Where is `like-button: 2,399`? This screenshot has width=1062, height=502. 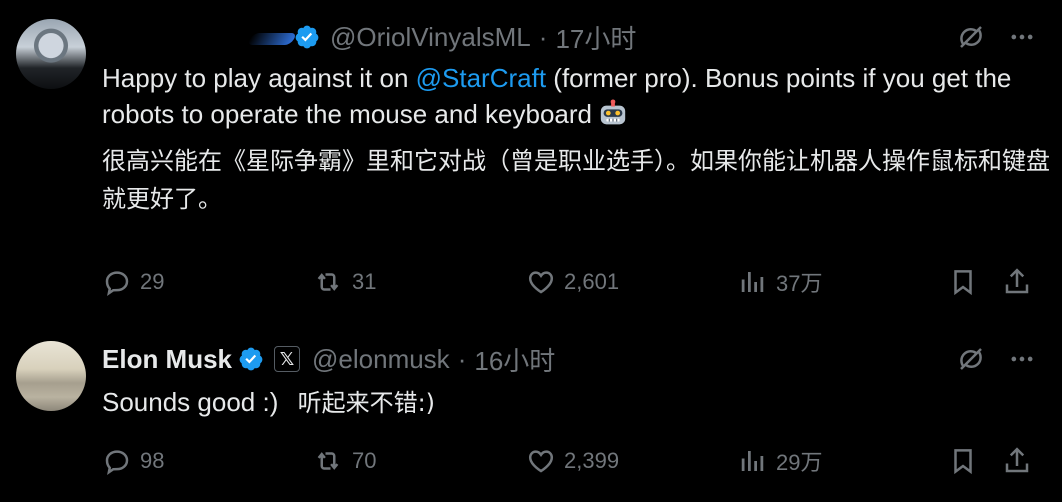
like-button: 2,399 is located at coordinates (572, 461).